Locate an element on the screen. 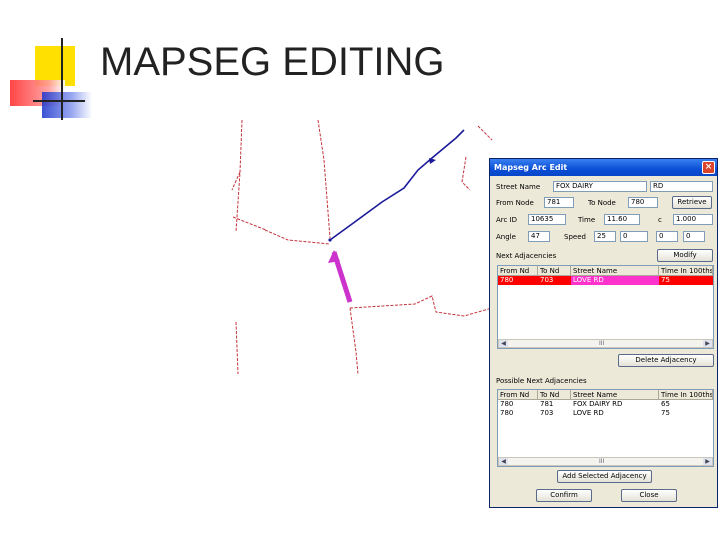  route-arrow-icon is located at coordinates (432, 161).